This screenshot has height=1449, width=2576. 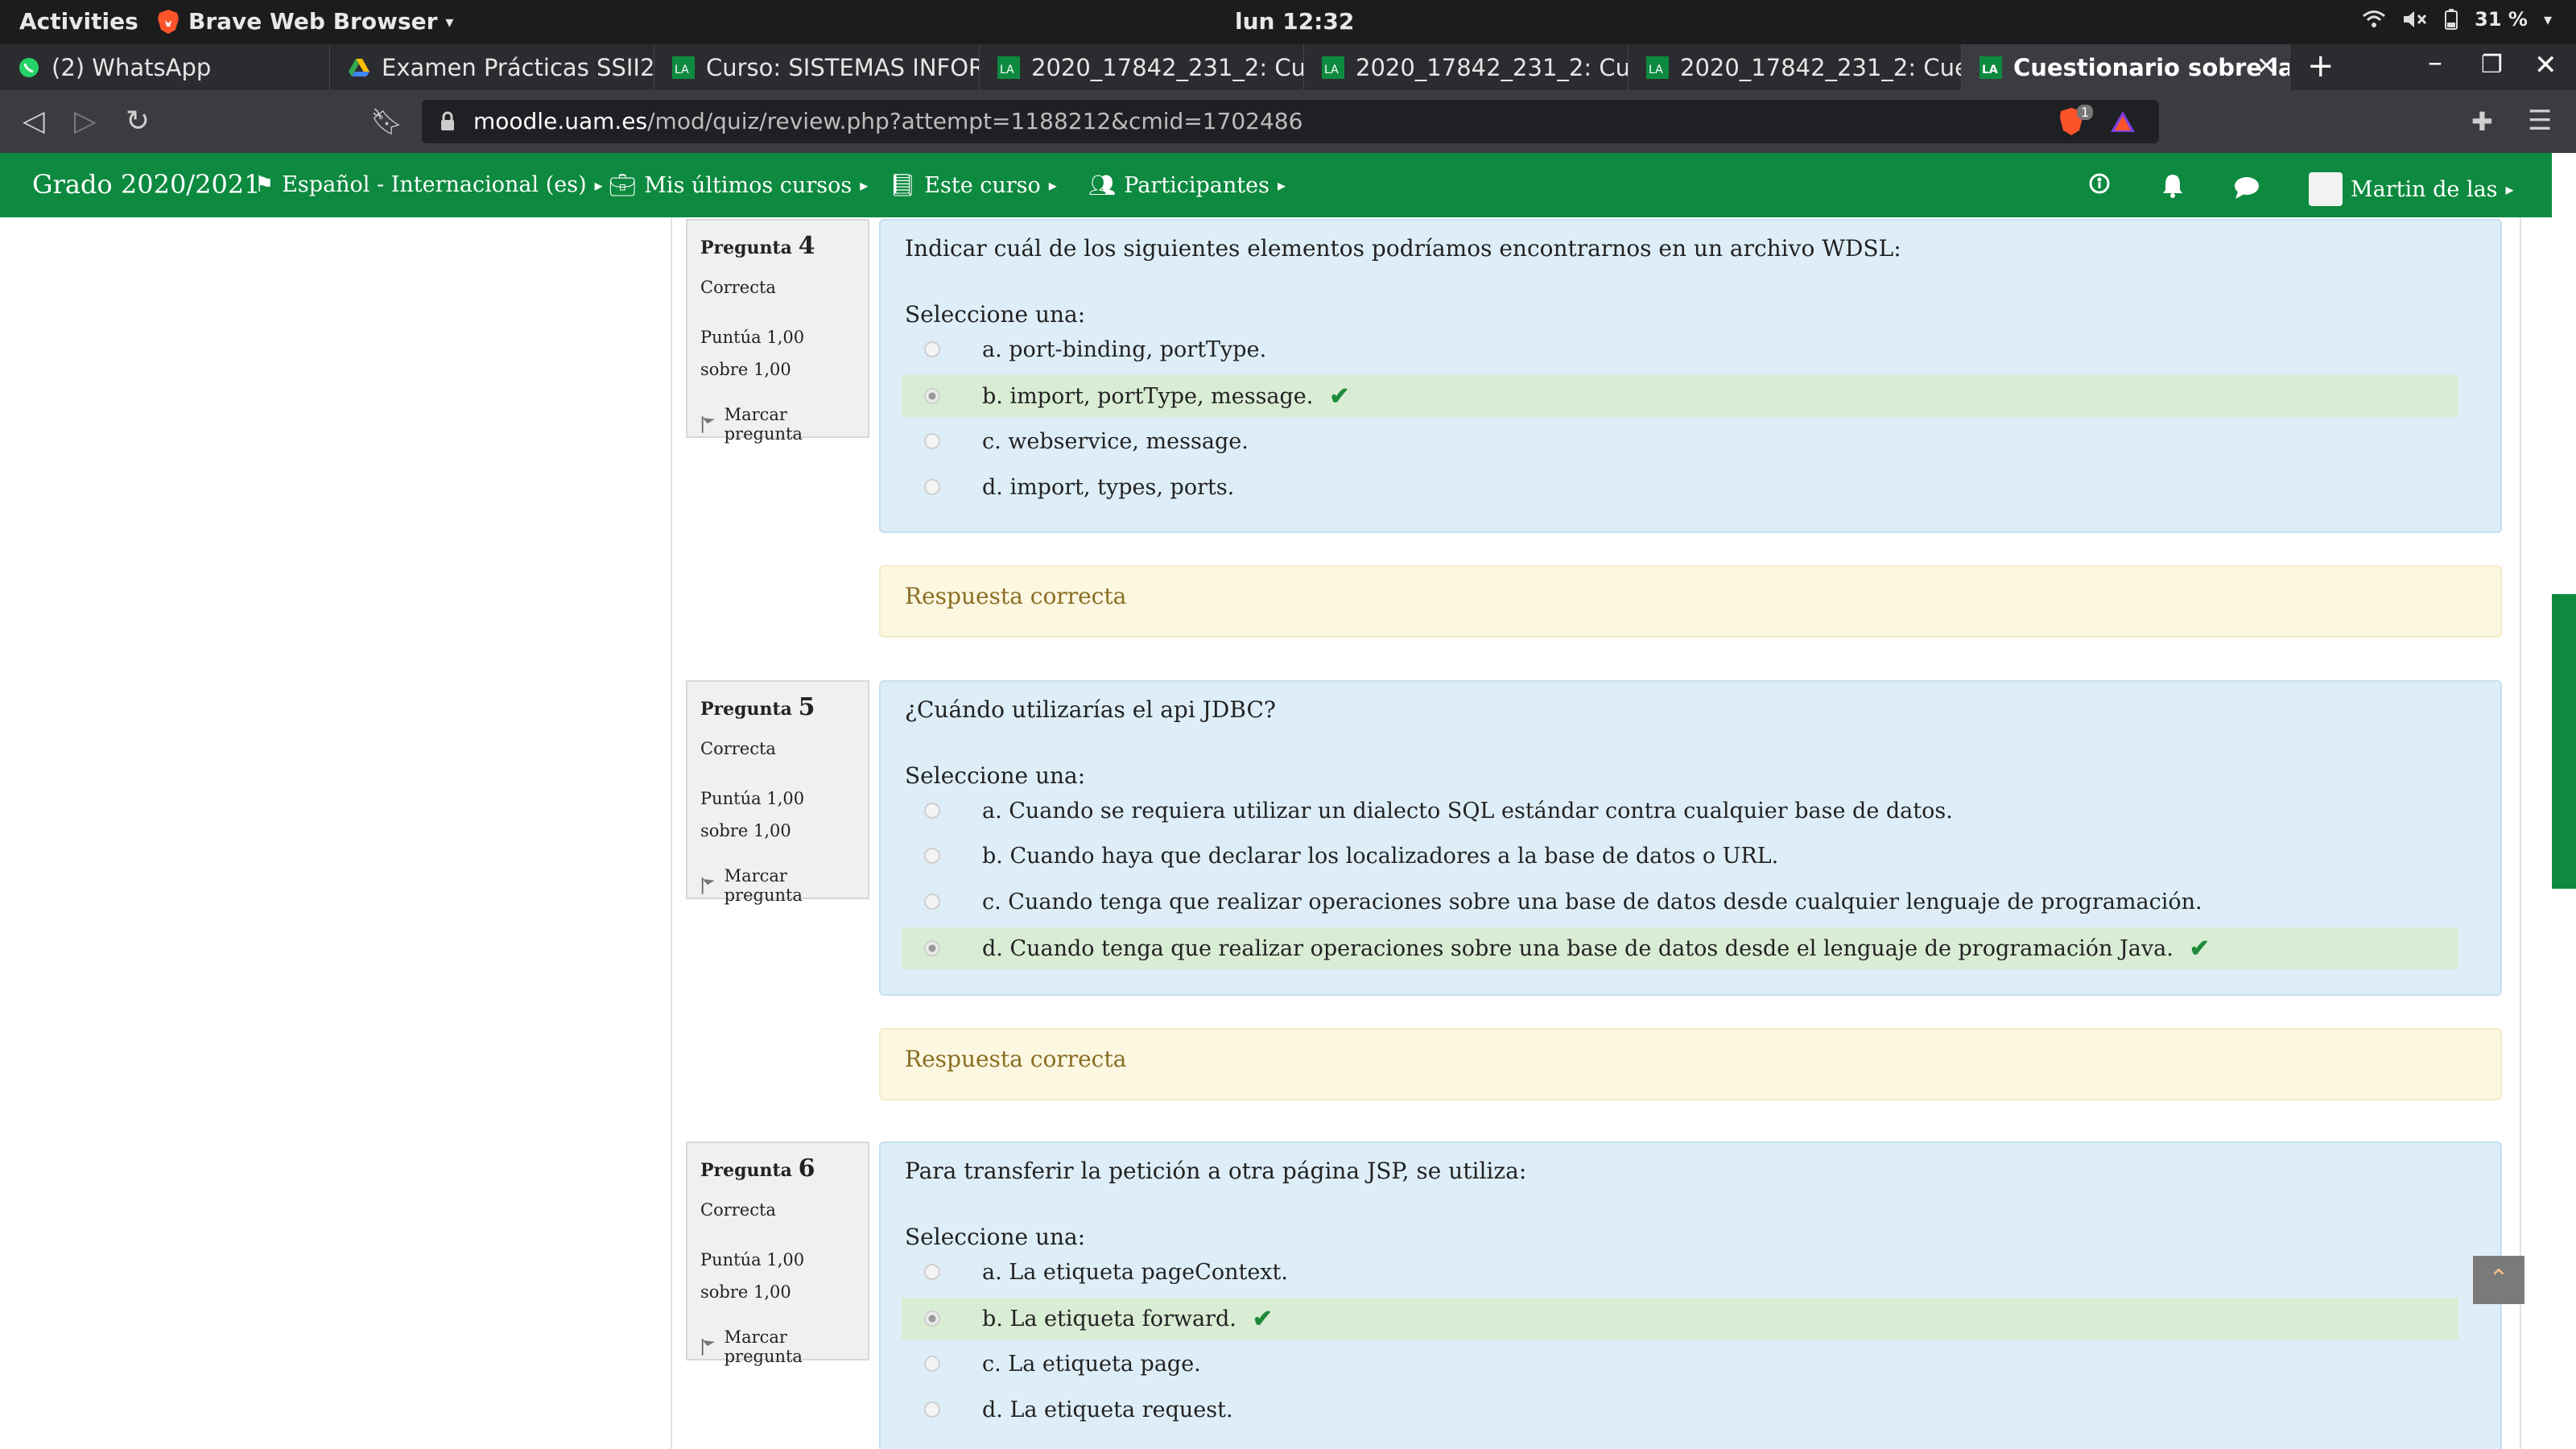 I want to click on messages-button, so click(x=2246, y=187).